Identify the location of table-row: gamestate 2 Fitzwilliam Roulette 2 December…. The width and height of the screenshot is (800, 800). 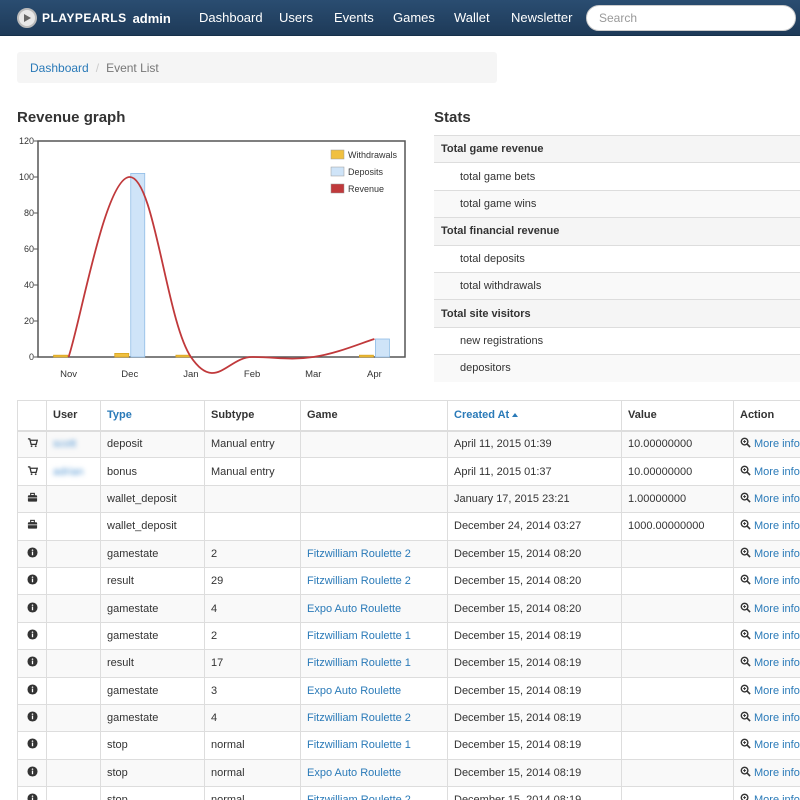
(408, 553).